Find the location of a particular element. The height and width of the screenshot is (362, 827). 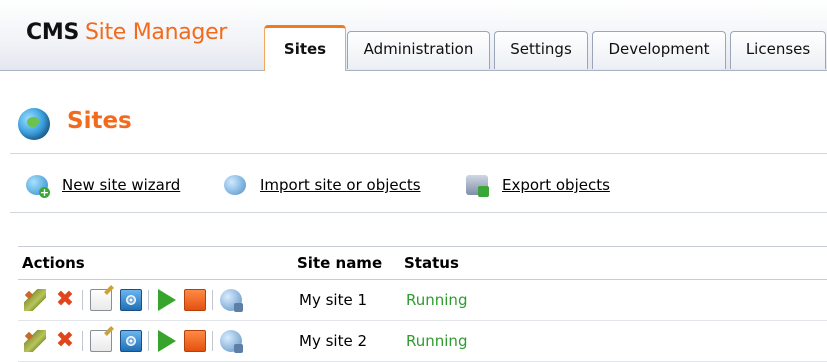

column-header-actions: Actions is located at coordinates (53, 263).